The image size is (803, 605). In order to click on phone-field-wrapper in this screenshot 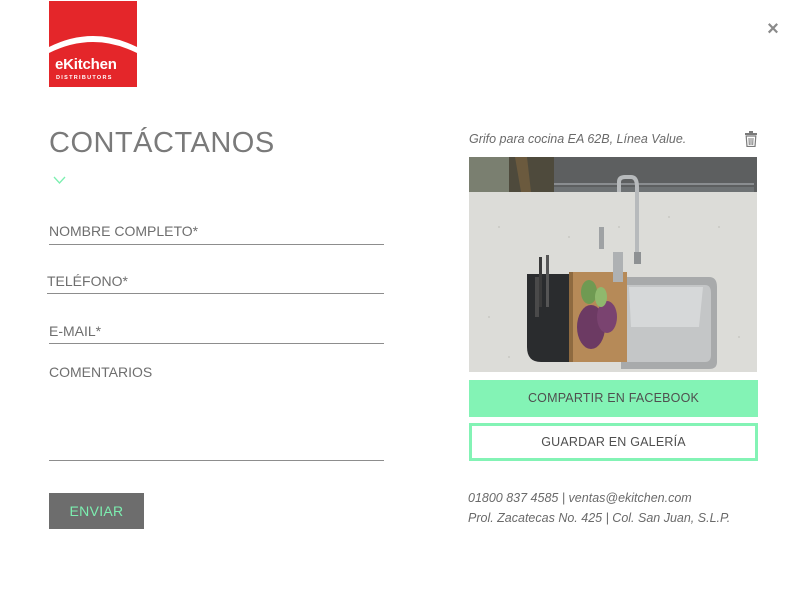, I will do `click(215, 281)`.